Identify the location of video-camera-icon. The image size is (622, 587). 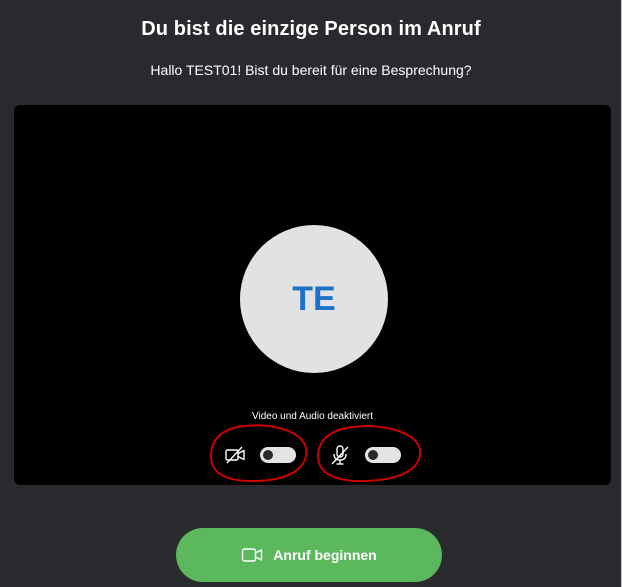
(252, 555).